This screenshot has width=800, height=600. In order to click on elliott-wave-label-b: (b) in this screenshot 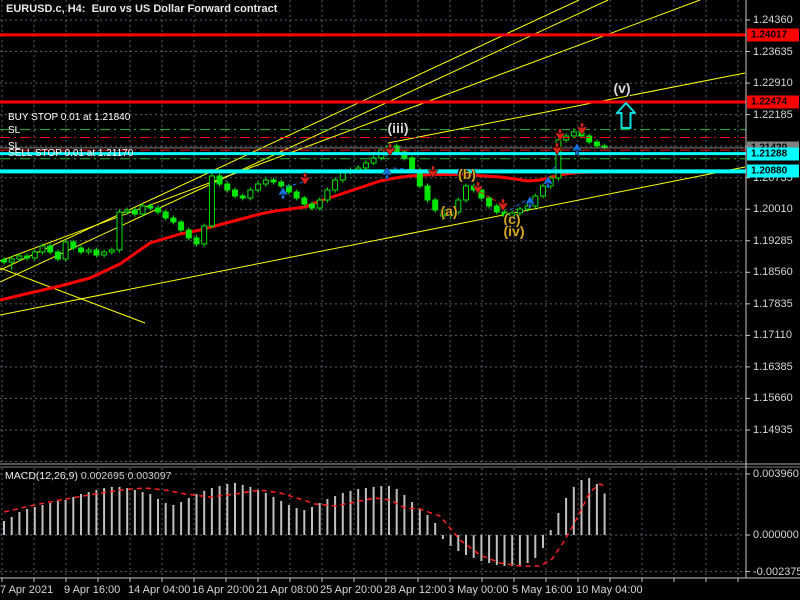, I will do `click(467, 174)`.